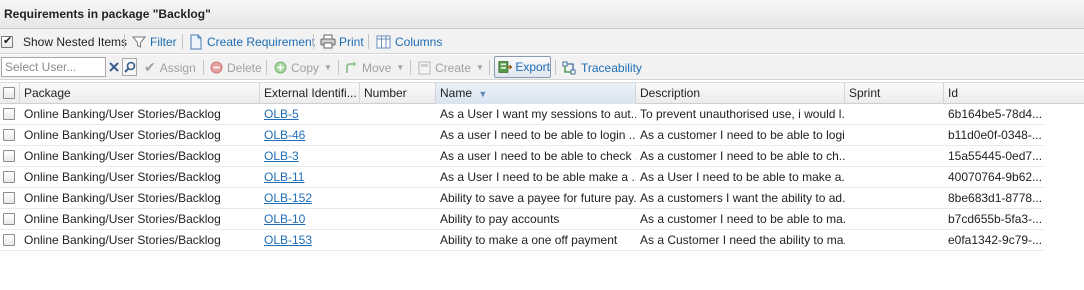 Image resolution: width=1084 pixels, height=290 pixels. Describe the element at coordinates (196, 41) in the screenshot. I see `document-icon` at that location.